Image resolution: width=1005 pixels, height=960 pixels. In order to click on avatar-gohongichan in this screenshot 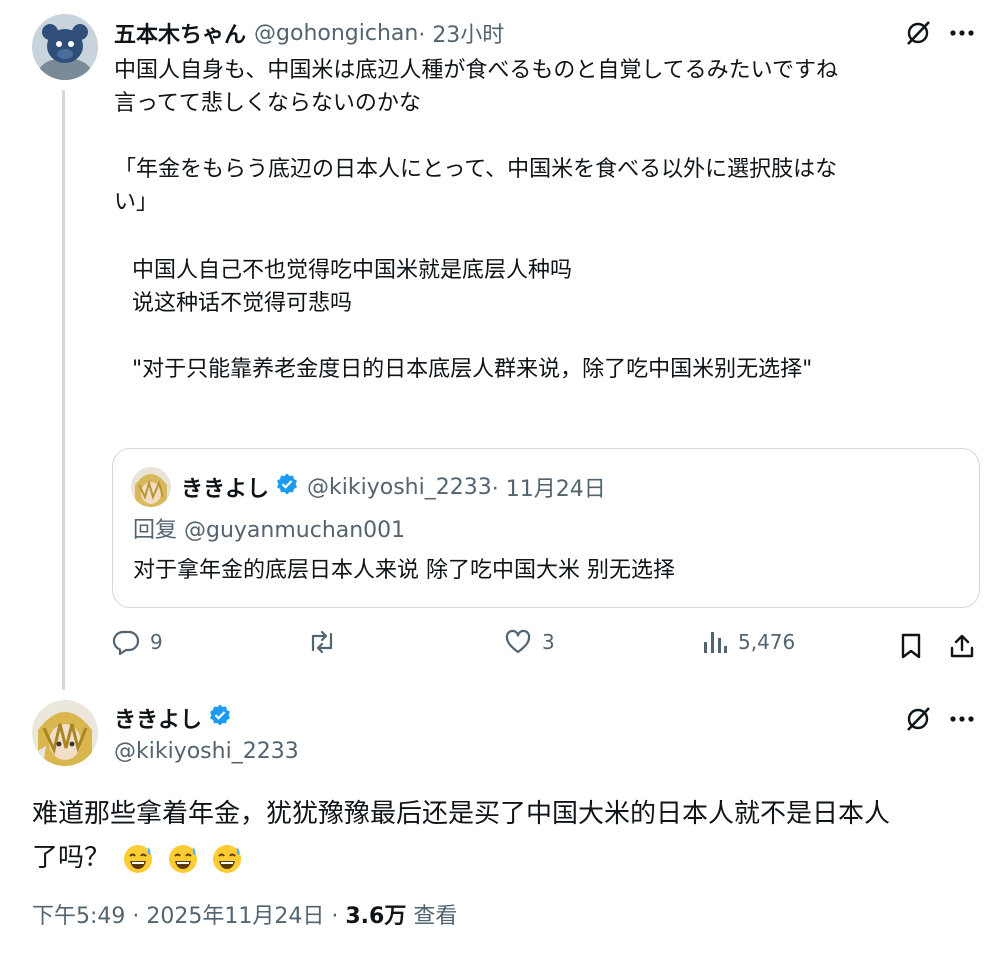, I will do `click(65, 47)`.